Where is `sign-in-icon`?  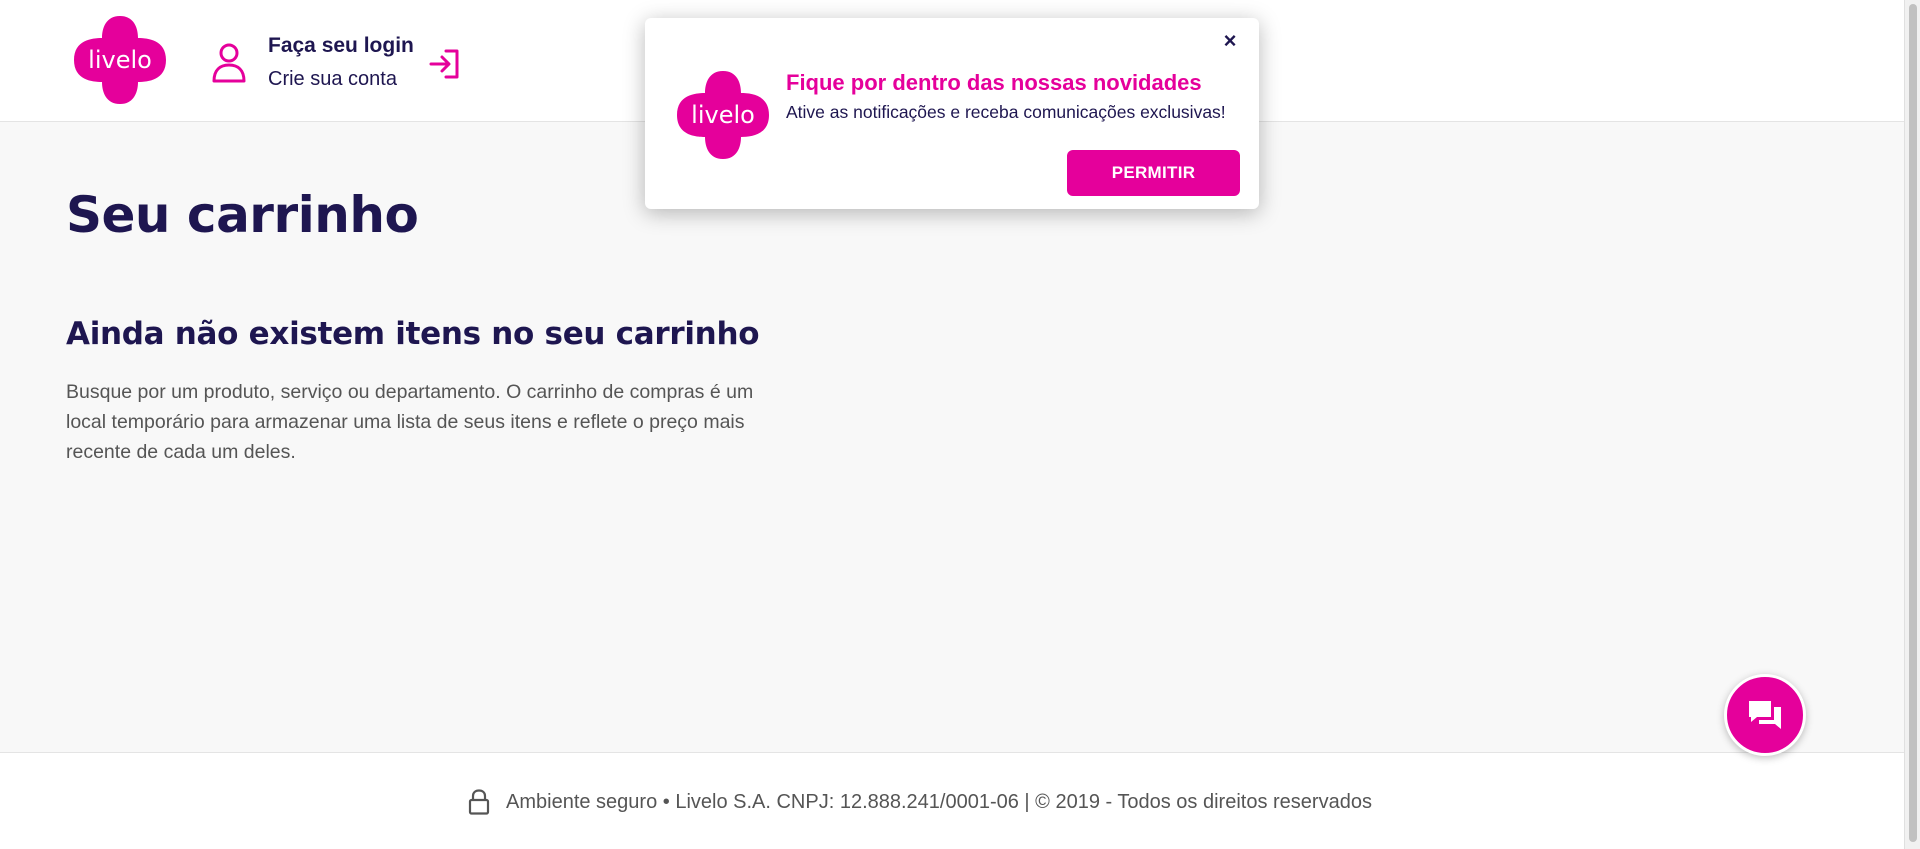
sign-in-icon is located at coordinates (445, 64).